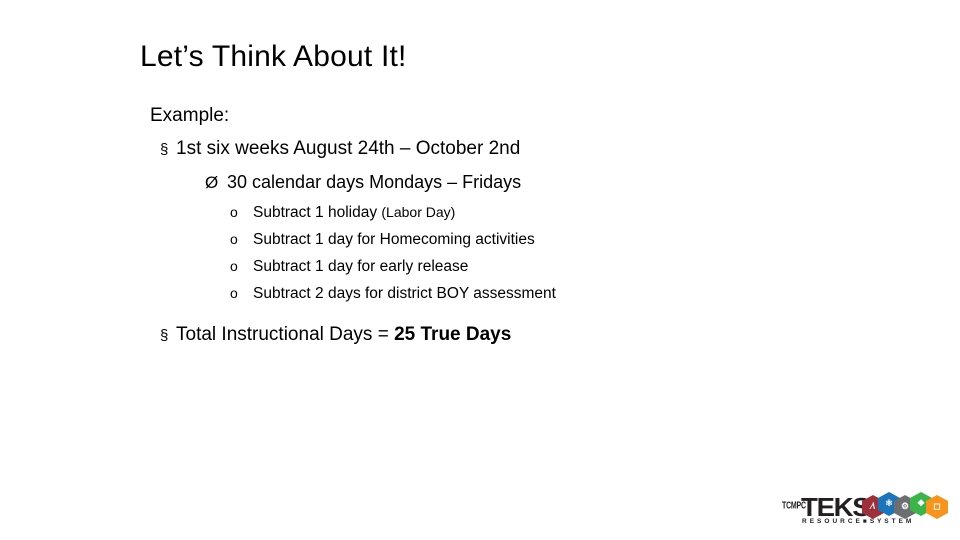 This screenshot has width=960, height=540. Describe the element at coordinates (937, 506) in the screenshot. I see `hexagon-glyph-5: ◻` at that location.